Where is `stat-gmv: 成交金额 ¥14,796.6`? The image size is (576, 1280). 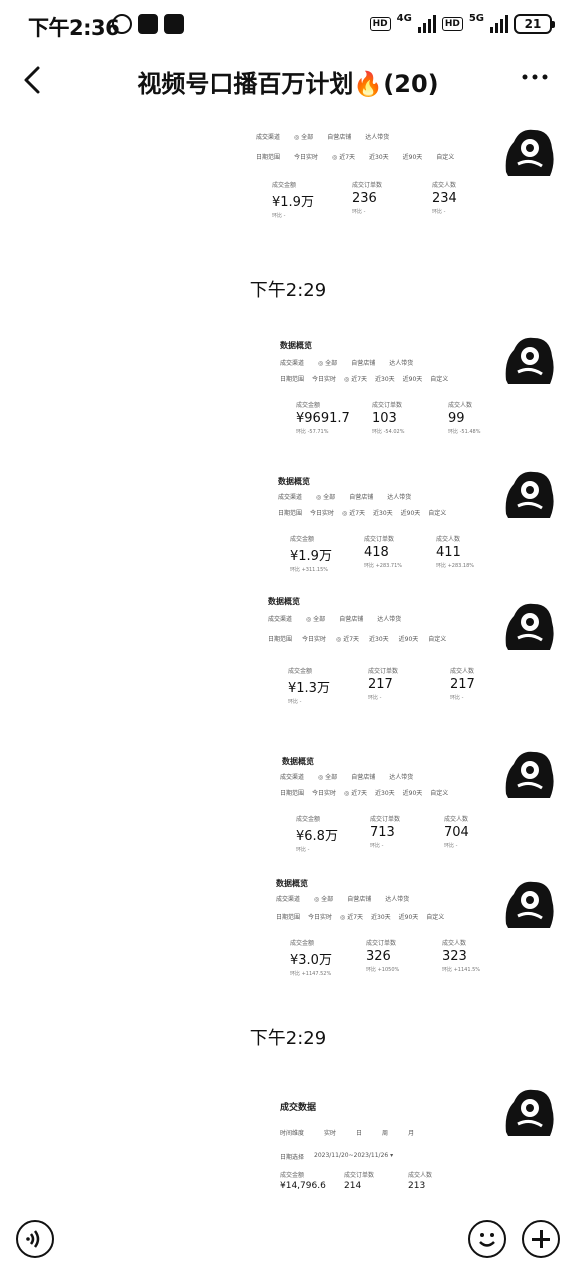 stat-gmv: 成交金额 ¥14,796.6 is located at coordinates (303, 1180).